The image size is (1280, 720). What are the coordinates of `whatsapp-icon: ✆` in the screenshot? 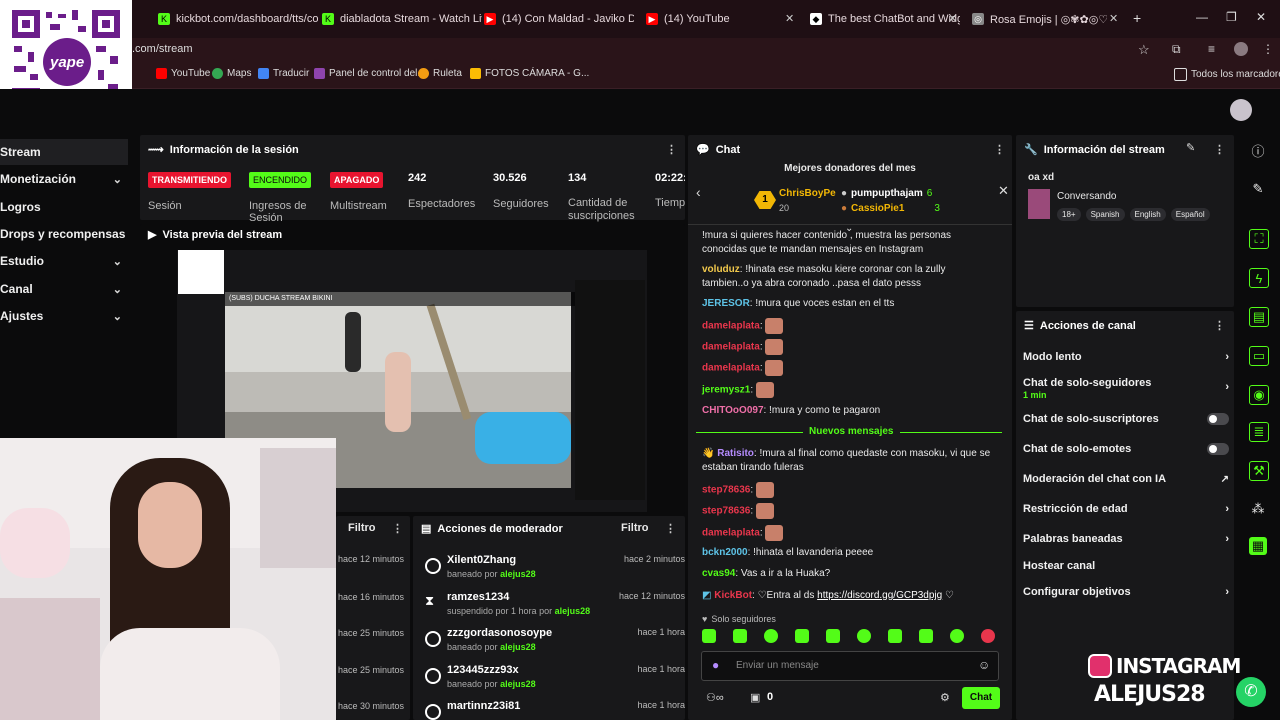 It's located at (1251, 692).